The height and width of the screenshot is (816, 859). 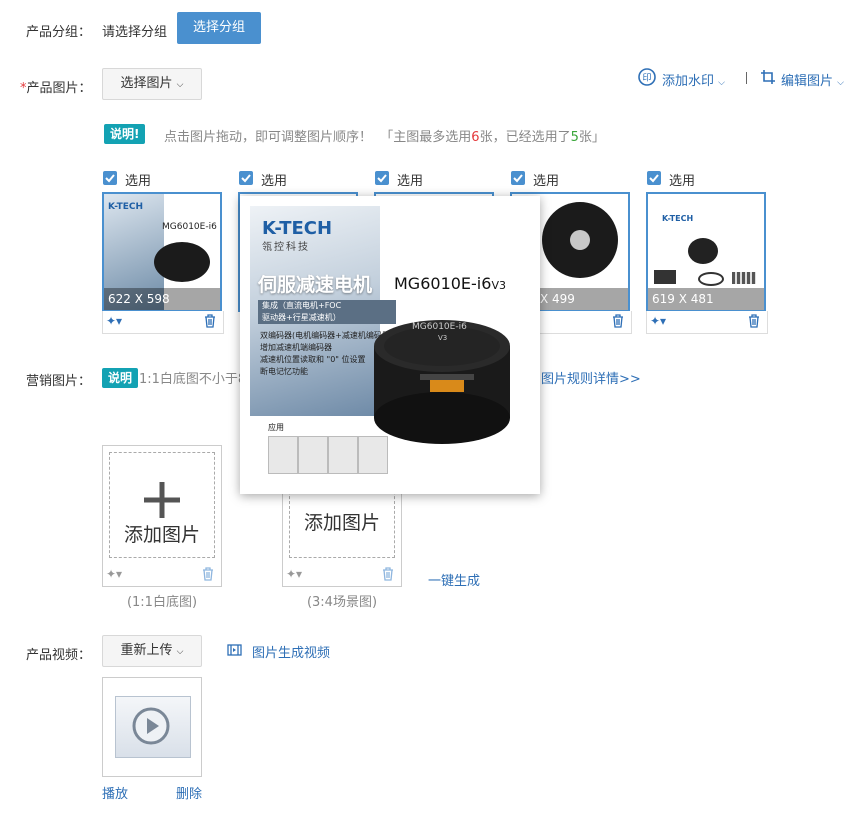 What do you see at coordinates (163, 322) in the screenshot?
I see `card-1-toolbar: ✦▾` at bounding box center [163, 322].